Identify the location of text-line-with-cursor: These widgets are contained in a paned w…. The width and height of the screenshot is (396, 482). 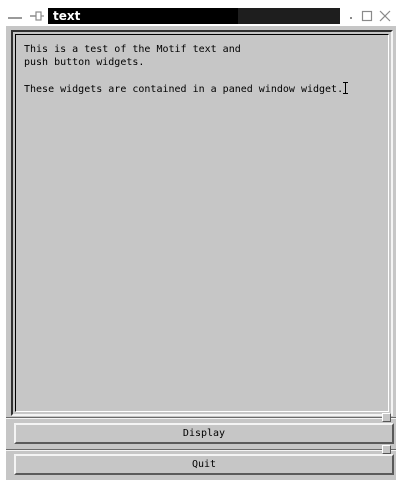
(202, 89).